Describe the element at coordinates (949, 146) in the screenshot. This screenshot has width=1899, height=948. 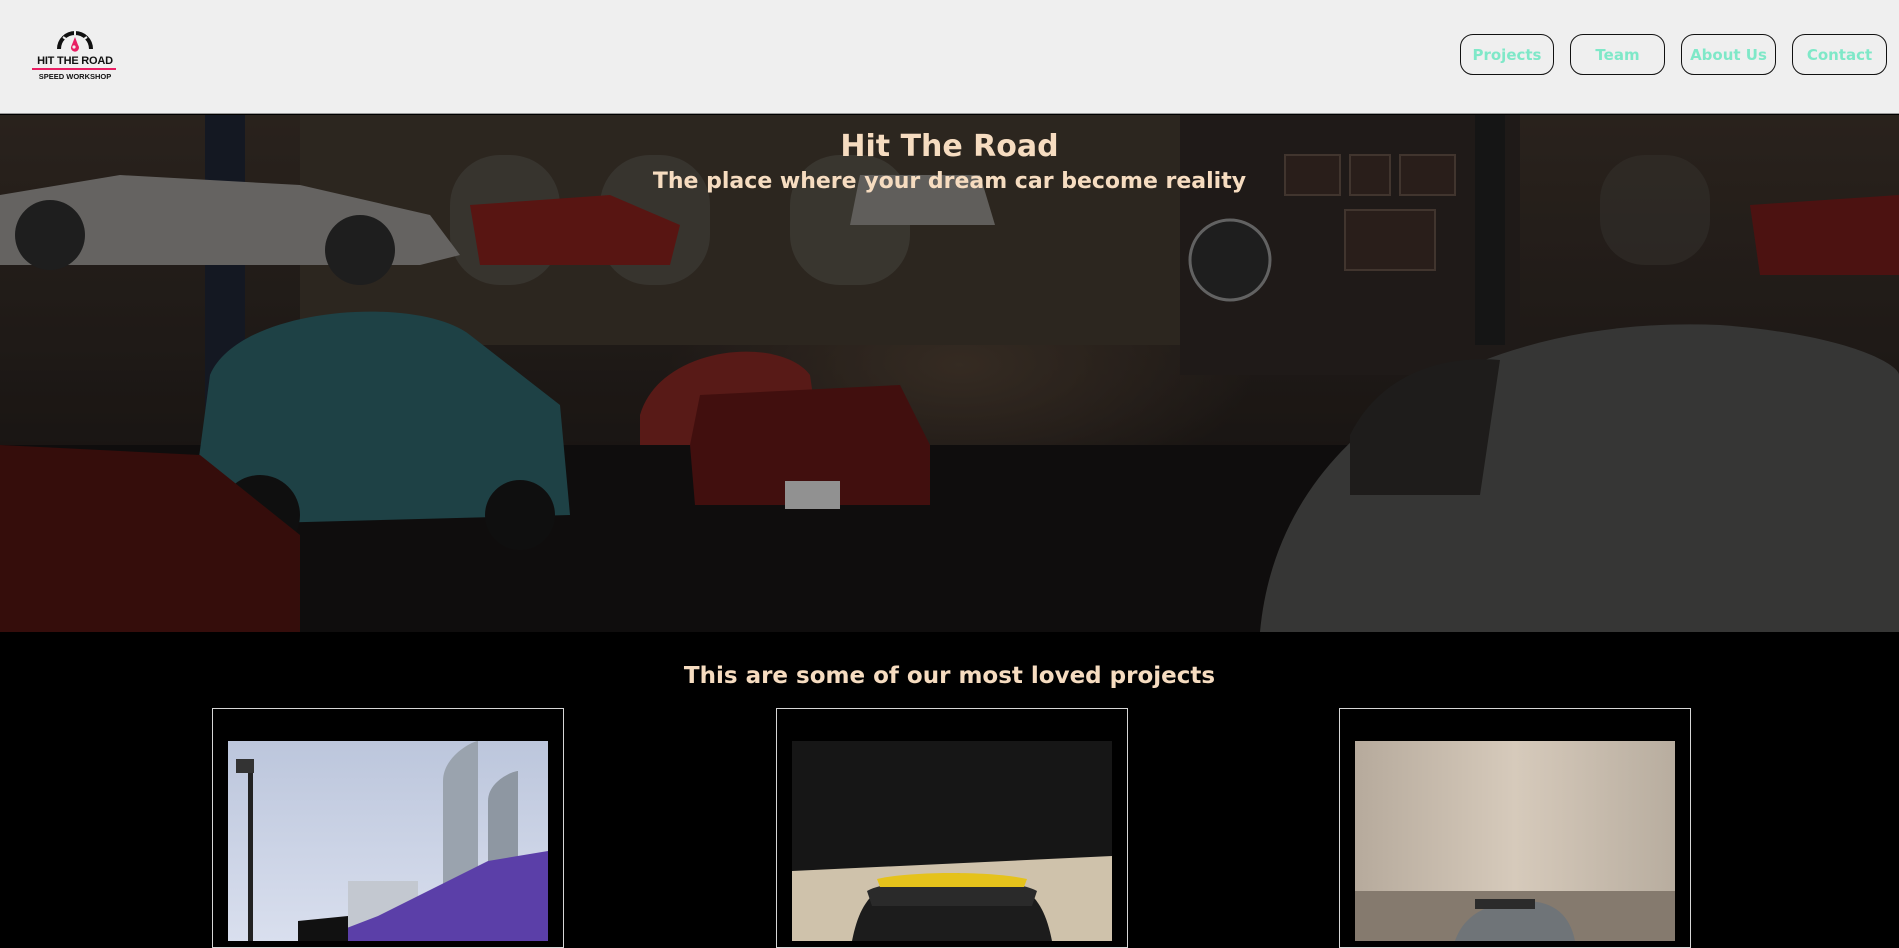
I see `hero-title: Hit The Road` at that location.